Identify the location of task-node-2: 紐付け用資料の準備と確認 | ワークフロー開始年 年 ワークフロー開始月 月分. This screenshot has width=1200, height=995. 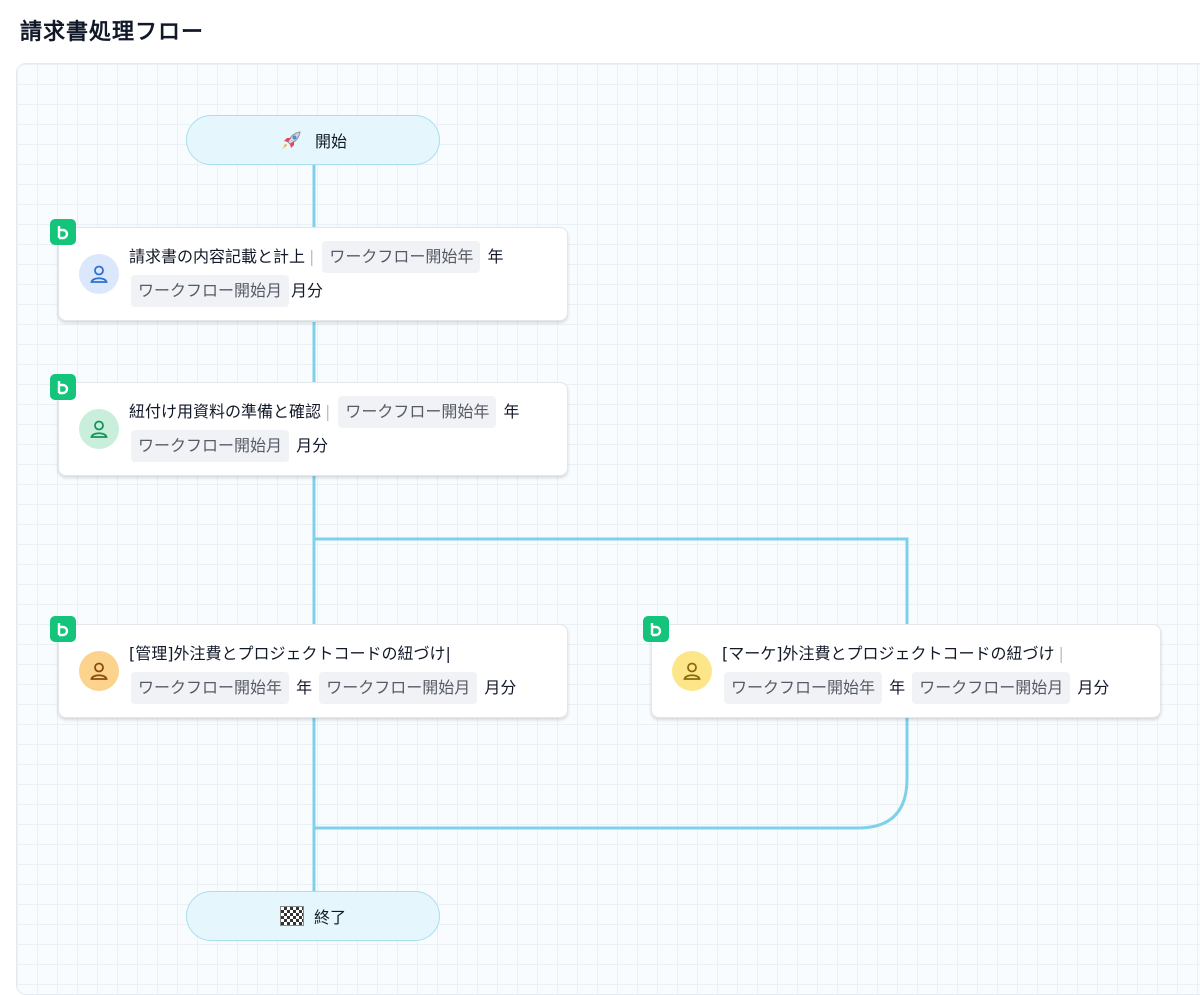
(309, 425).